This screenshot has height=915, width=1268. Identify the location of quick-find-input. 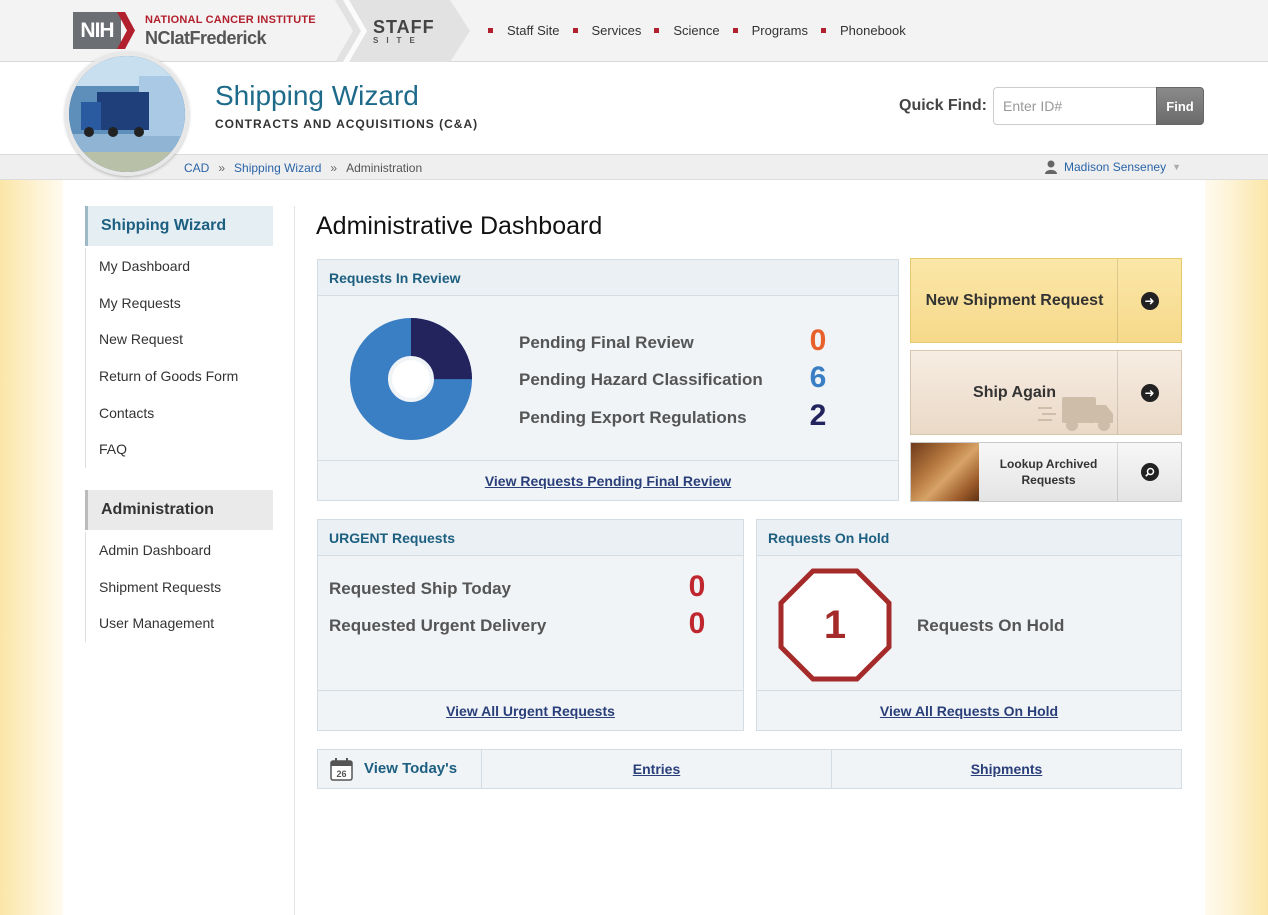
(1075, 106).